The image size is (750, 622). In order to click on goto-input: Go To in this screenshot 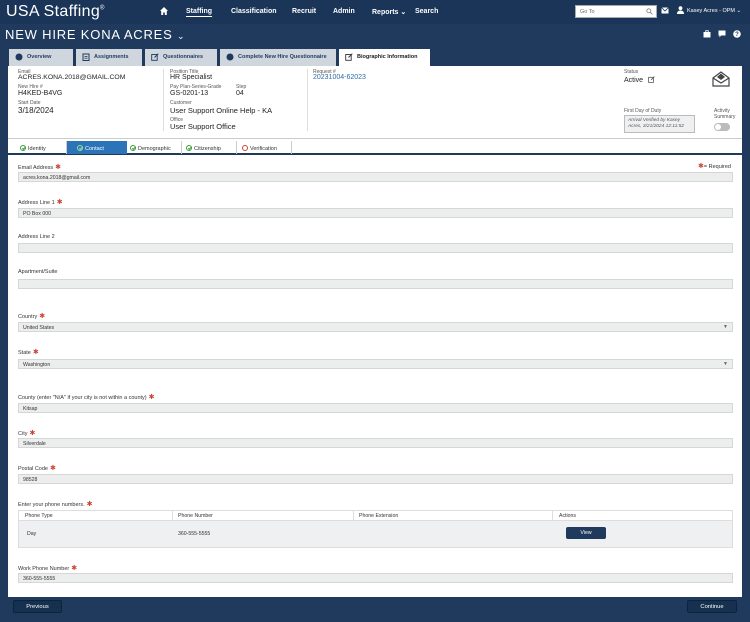, I will do `click(616, 11)`.